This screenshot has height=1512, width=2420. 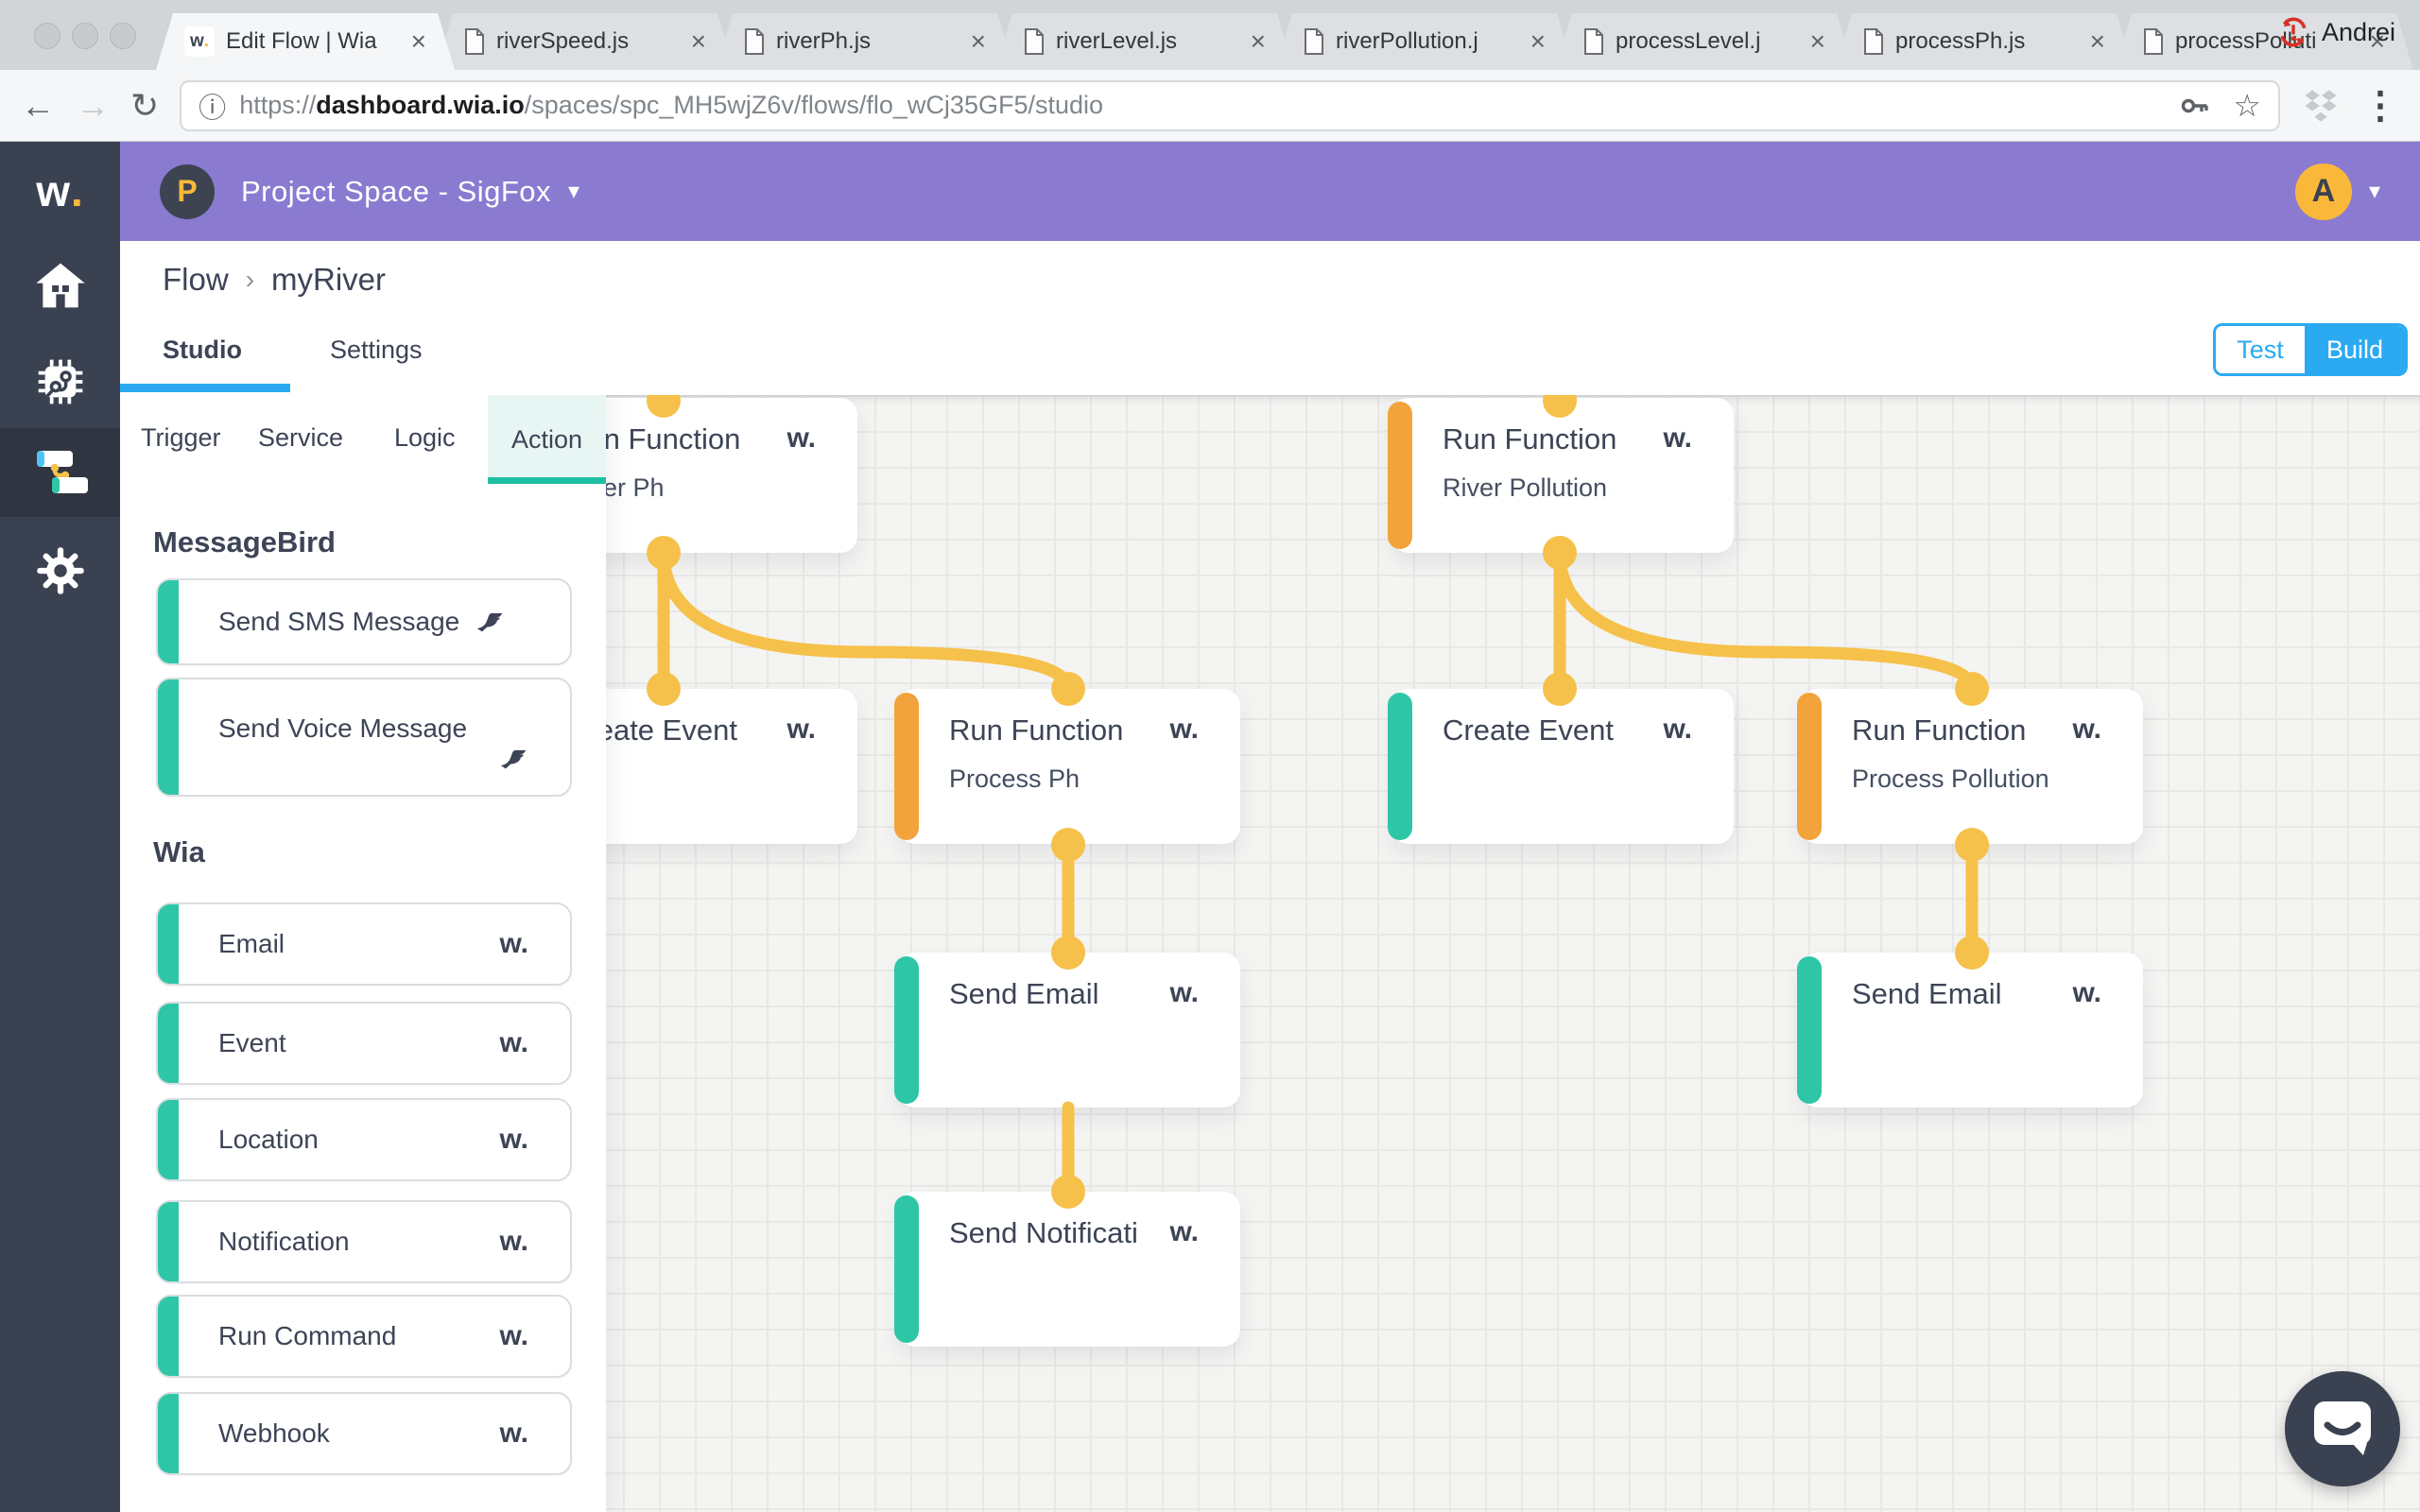 What do you see at coordinates (1043, 1232) in the screenshot?
I see `node-title: Send Notificati` at bounding box center [1043, 1232].